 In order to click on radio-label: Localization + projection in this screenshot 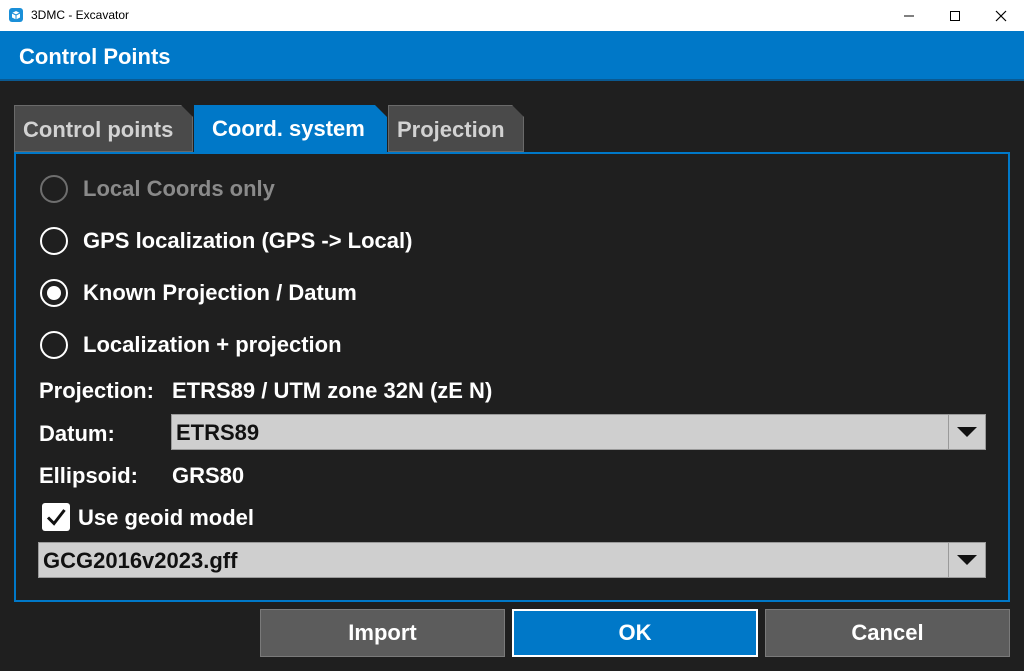, I will do `click(212, 344)`.